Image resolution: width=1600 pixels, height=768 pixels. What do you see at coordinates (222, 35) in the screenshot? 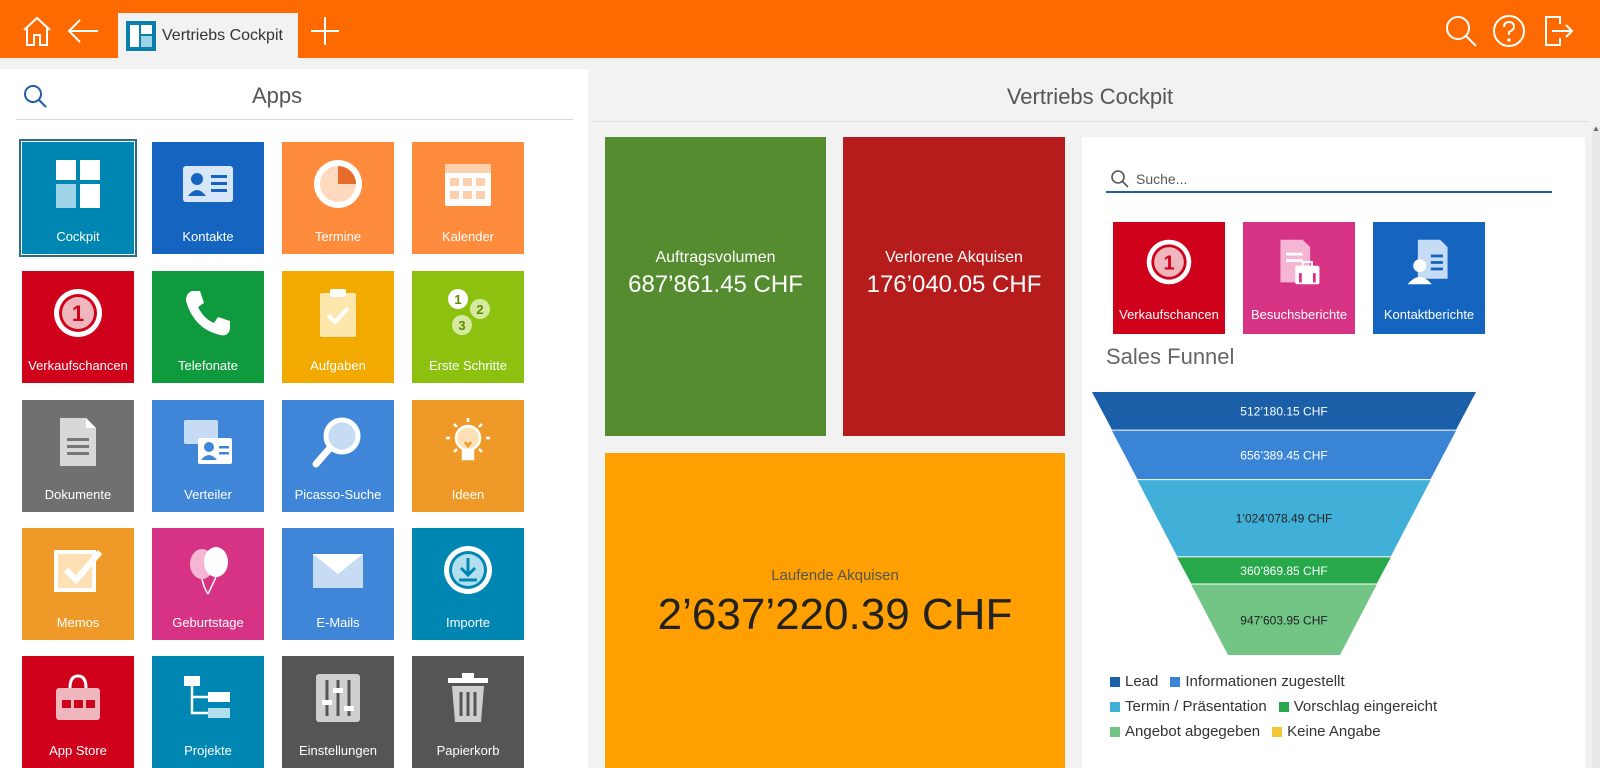
I see `tab-label: Vertriebs Cockpit` at bounding box center [222, 35].